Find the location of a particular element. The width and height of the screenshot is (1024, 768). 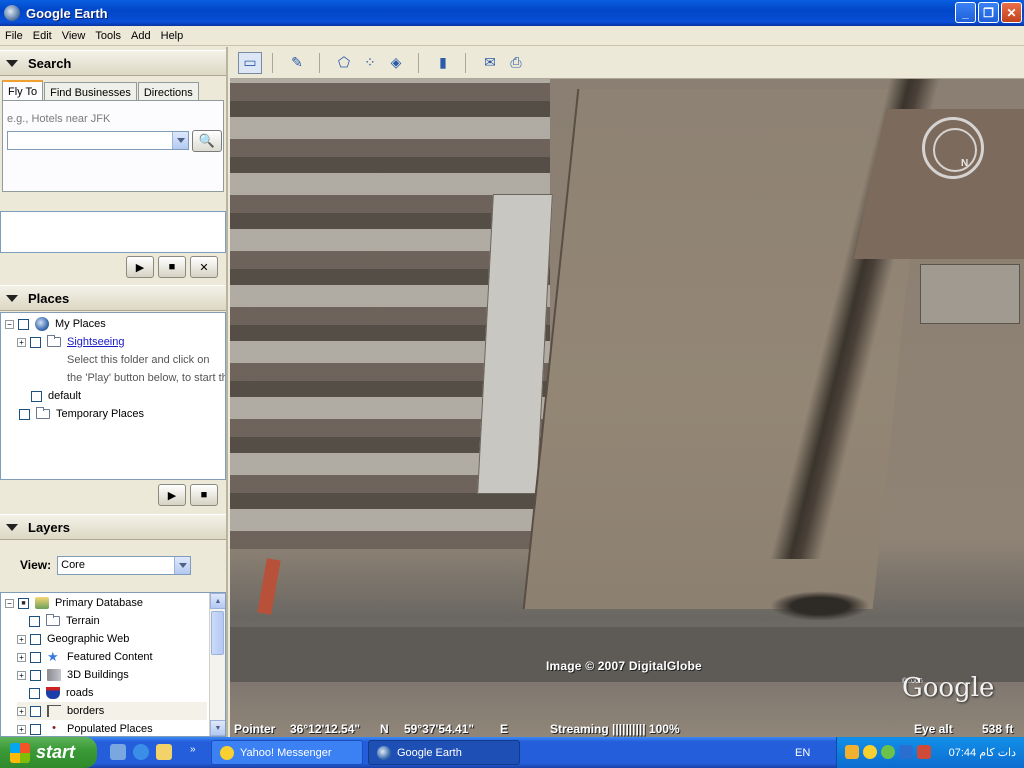

clear-button: ✕ is located at coordinates (204, 267).